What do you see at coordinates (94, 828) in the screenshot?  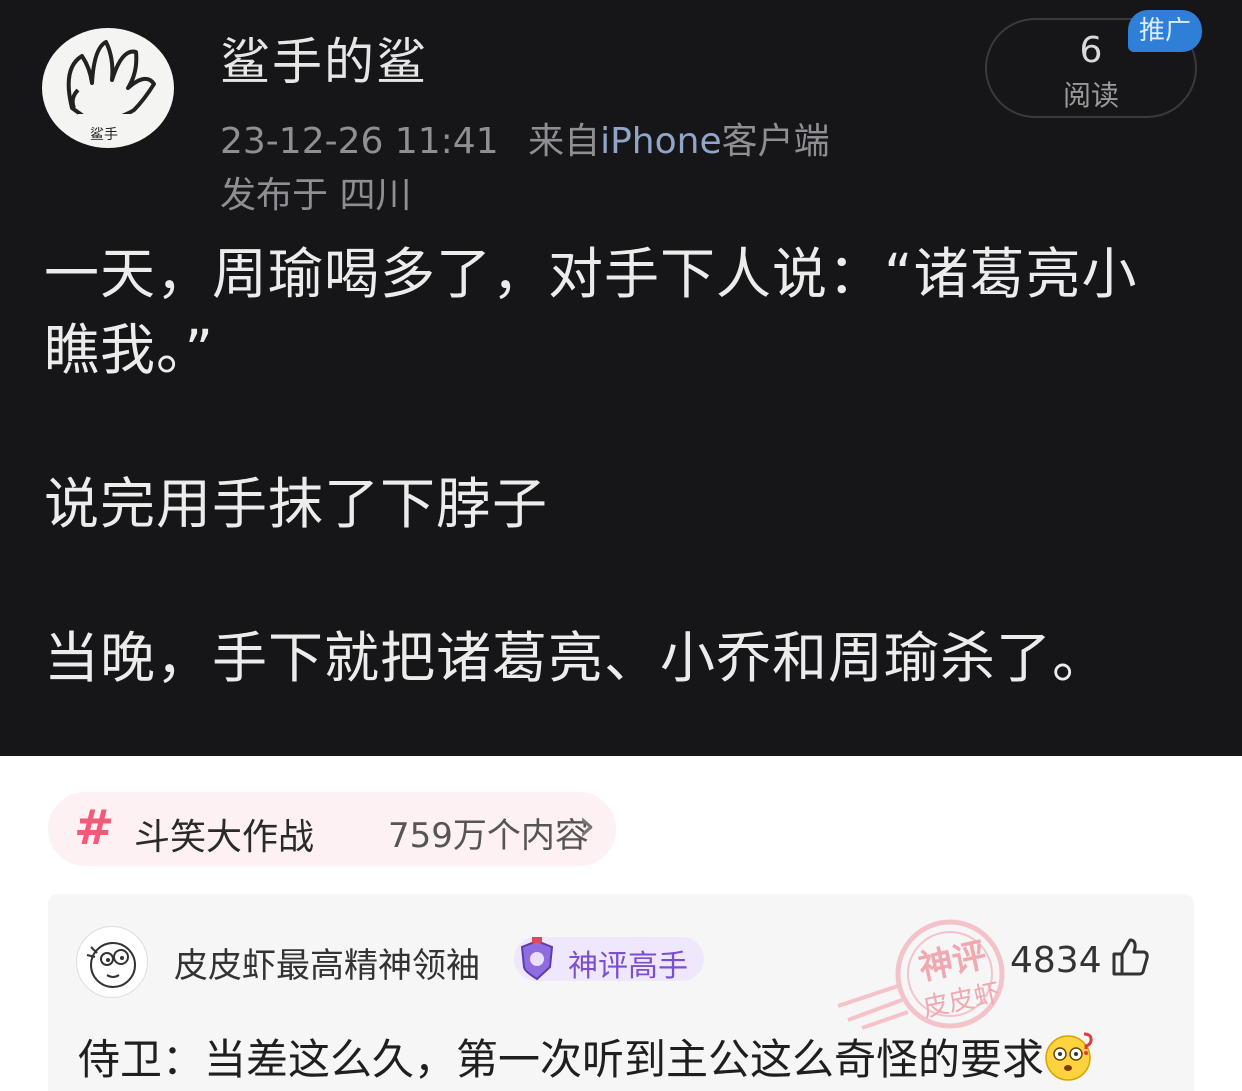 I see `hash-icon: #` at bounding box center [94, 828].